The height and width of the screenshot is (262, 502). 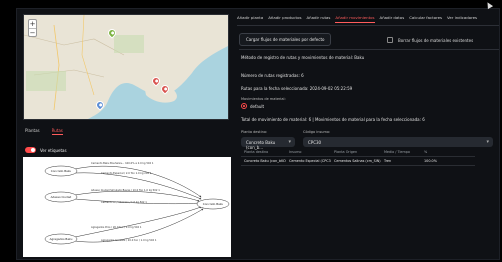 What do you see at coordinates (32, 131) in the screenshot?
I see `tab-plantas: Plantas` at bounding box center [32, 131].